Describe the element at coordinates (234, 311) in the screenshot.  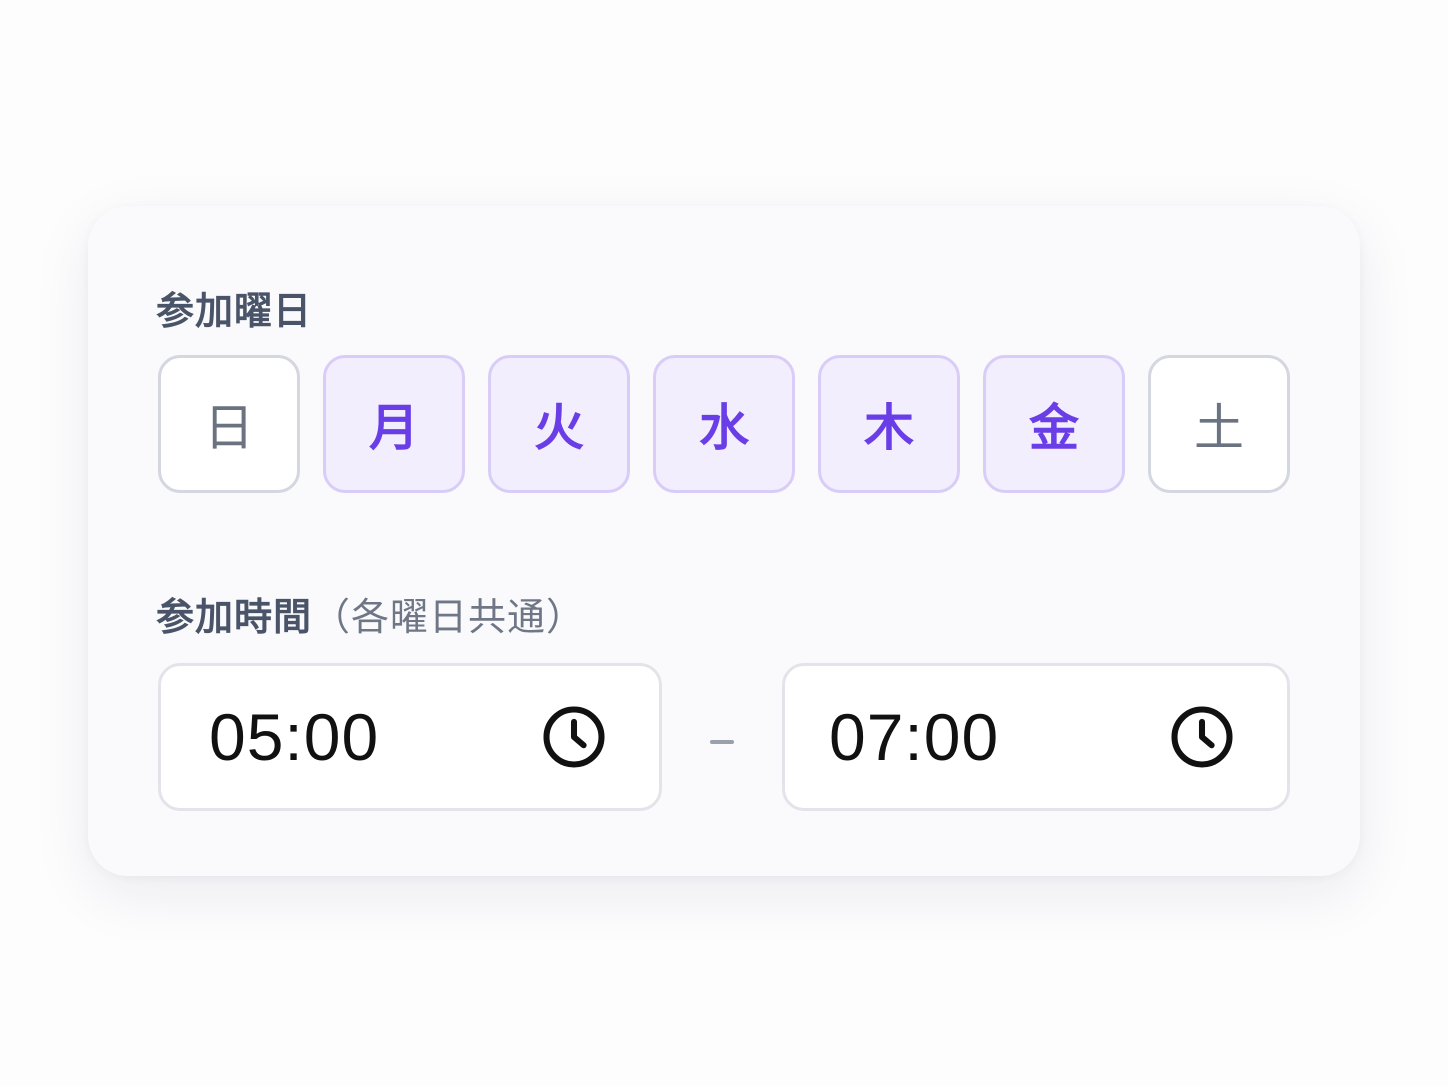
I see `days-label-text: 参加曜日` at that location.